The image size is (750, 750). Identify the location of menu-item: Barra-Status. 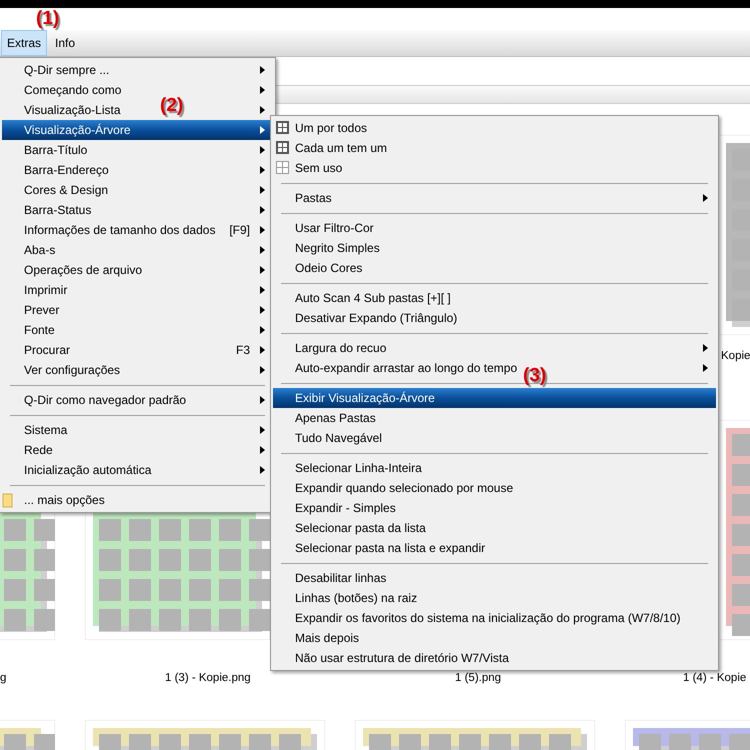
(58, 210).